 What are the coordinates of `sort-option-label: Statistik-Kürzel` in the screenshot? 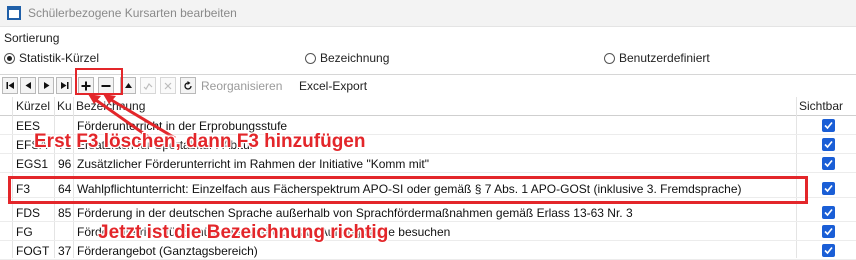 It's located at (59, 58).